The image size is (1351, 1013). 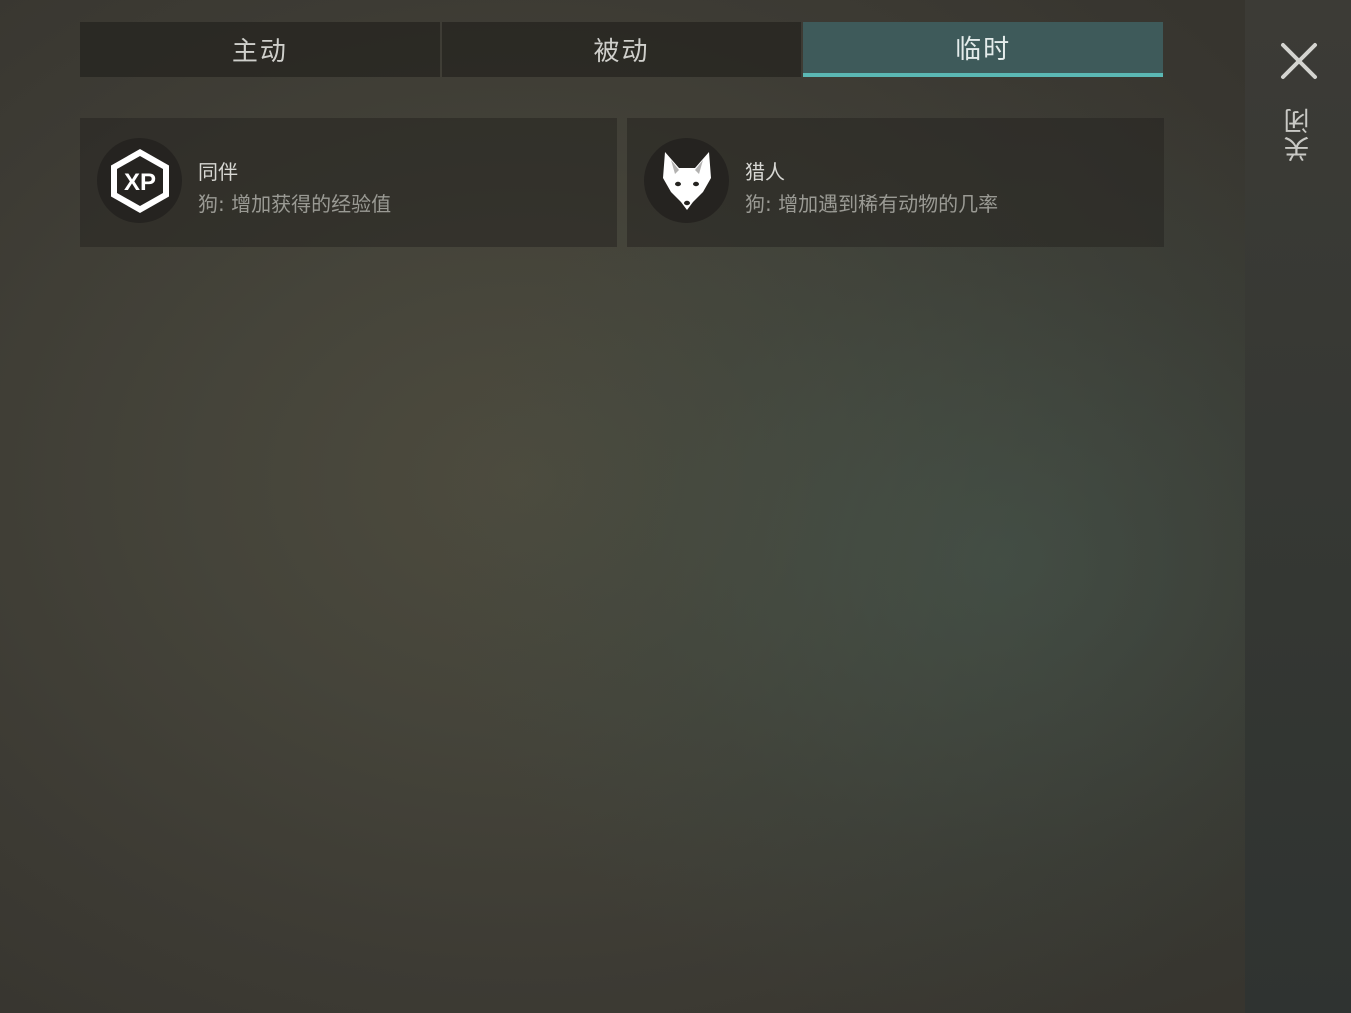 I want to click on xp-hexagon-icon: XP, so click(x=139, y=180).